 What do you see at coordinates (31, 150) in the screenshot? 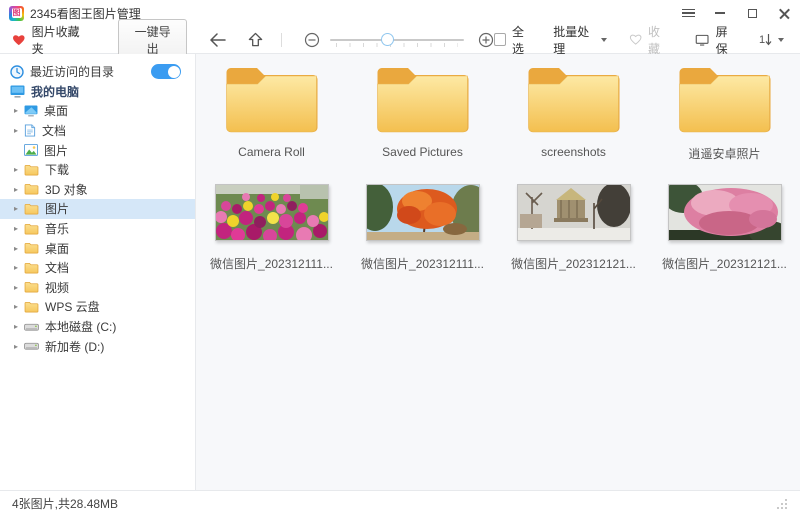
I see `picture-icon` at bounding box center [31, 150].